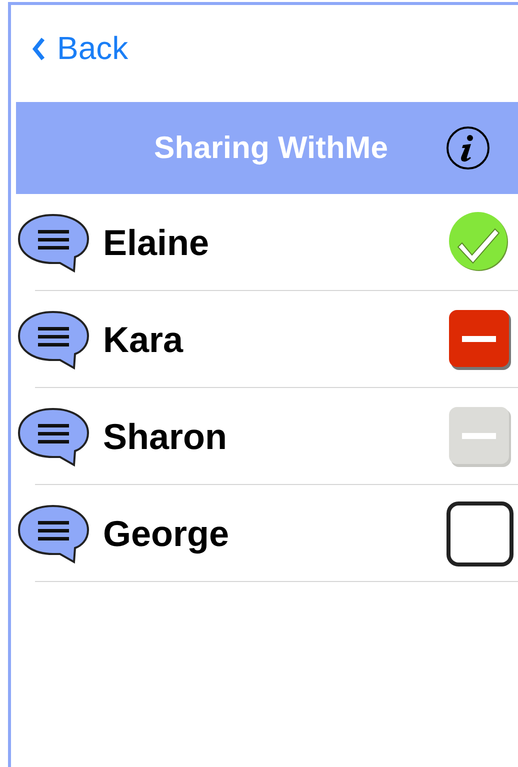 The image size is (518, 767). I want to click on contact-name: Elaine, so click(156, 243).